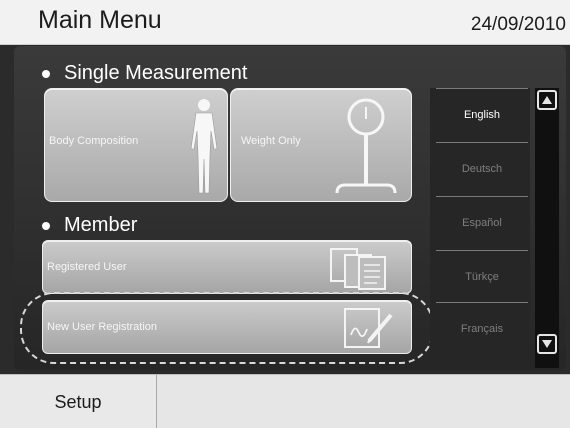 Image resolution: width=570 pixels, height=428 pixels. I want to click on language-option-turkce: Türkçe, so click(482, 276).